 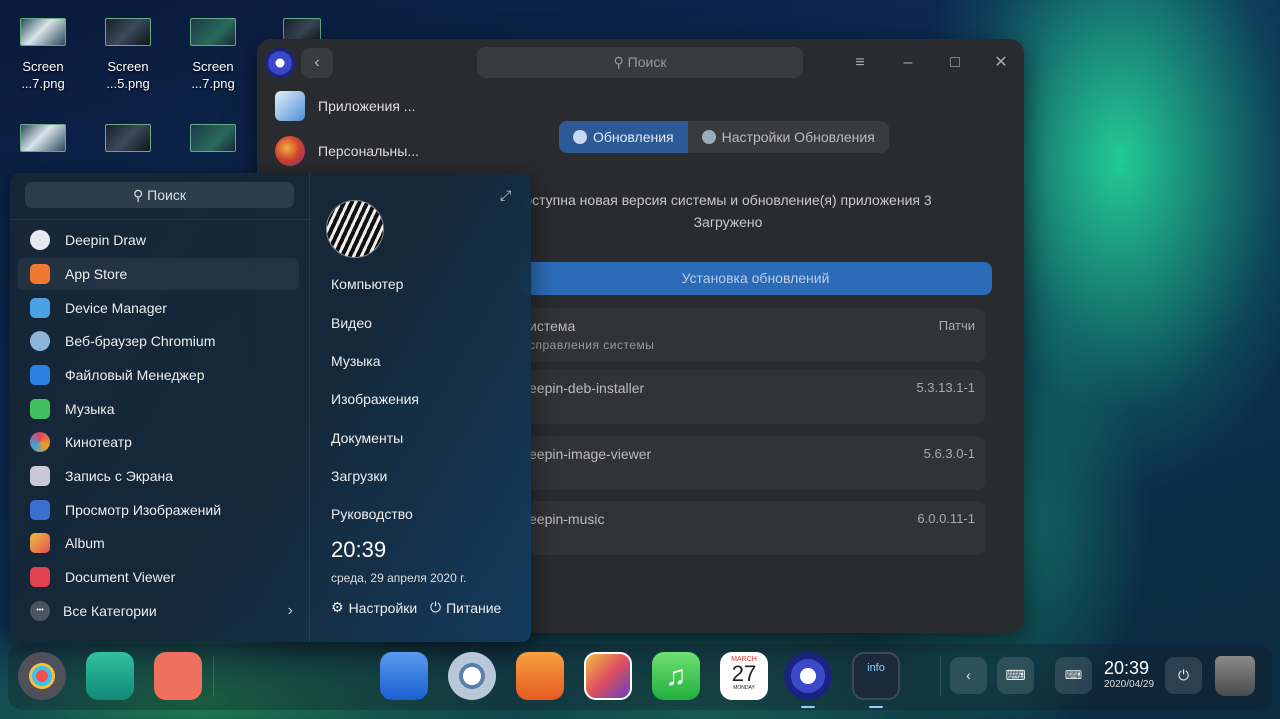 I want to click on update-row-system: истема справления системы Патчи, so click(x=752, y=335).